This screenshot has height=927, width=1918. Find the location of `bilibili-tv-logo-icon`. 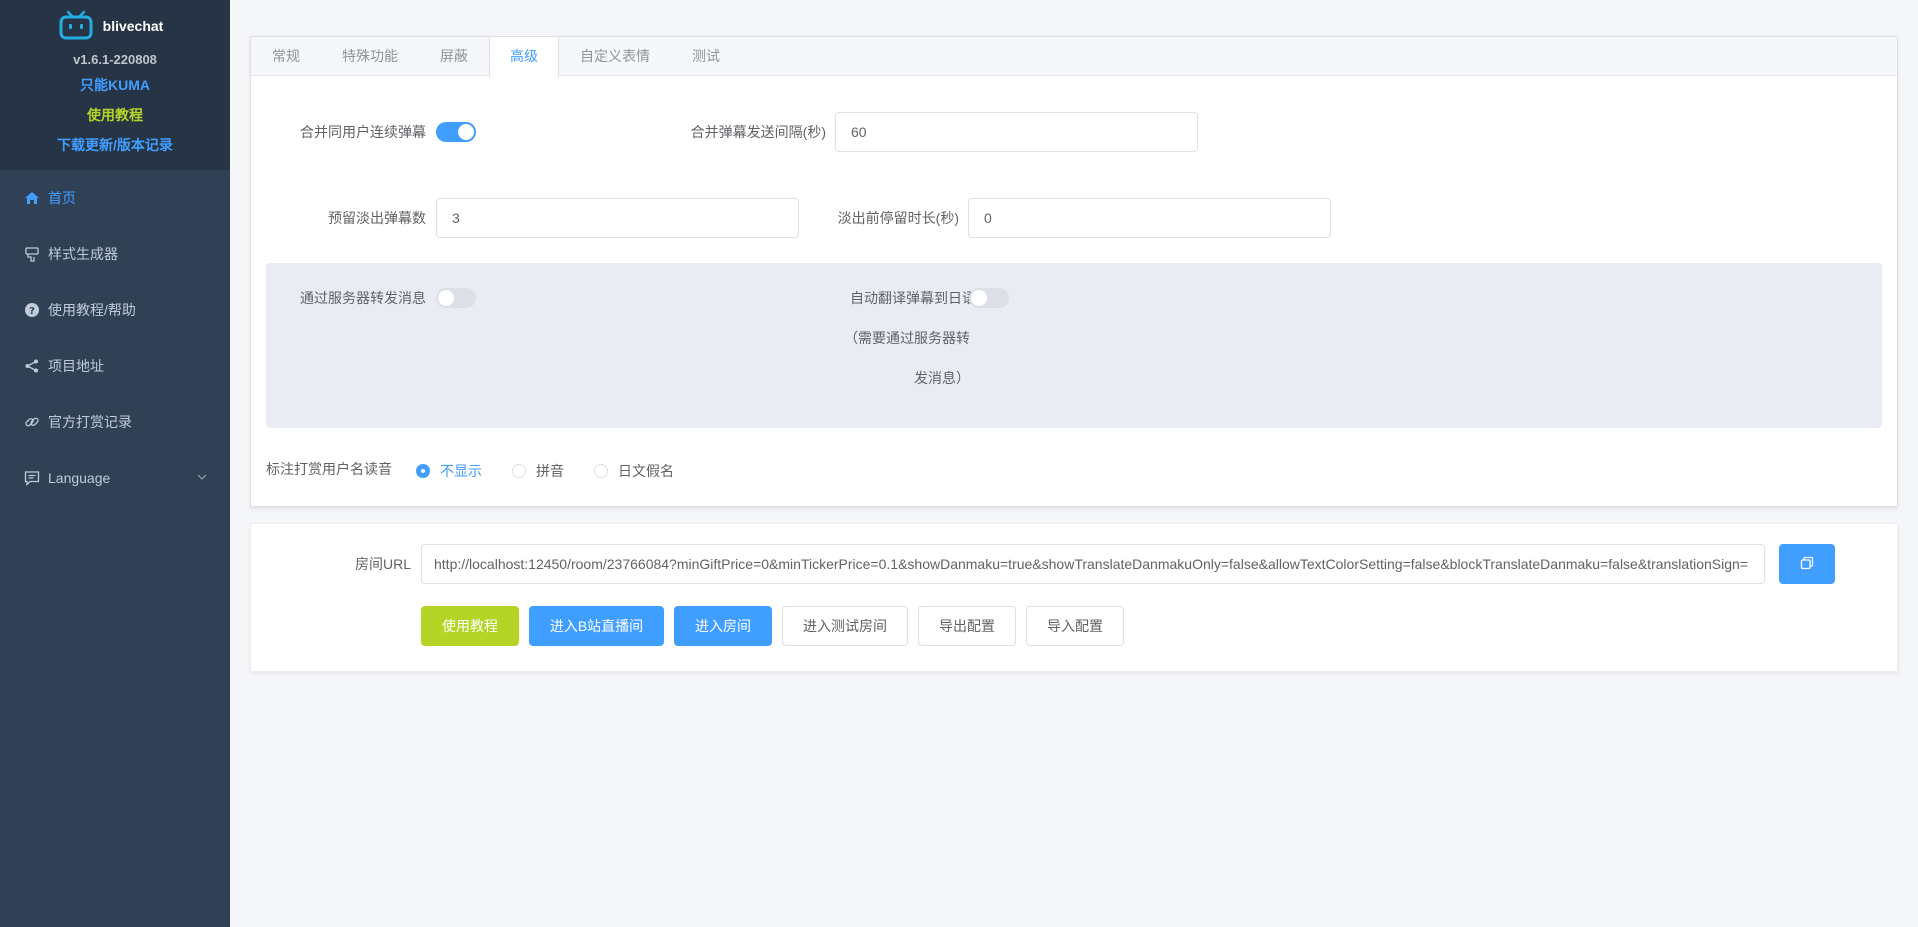

bilibili-tv-logo-icon is located at coordinates (76, 26).